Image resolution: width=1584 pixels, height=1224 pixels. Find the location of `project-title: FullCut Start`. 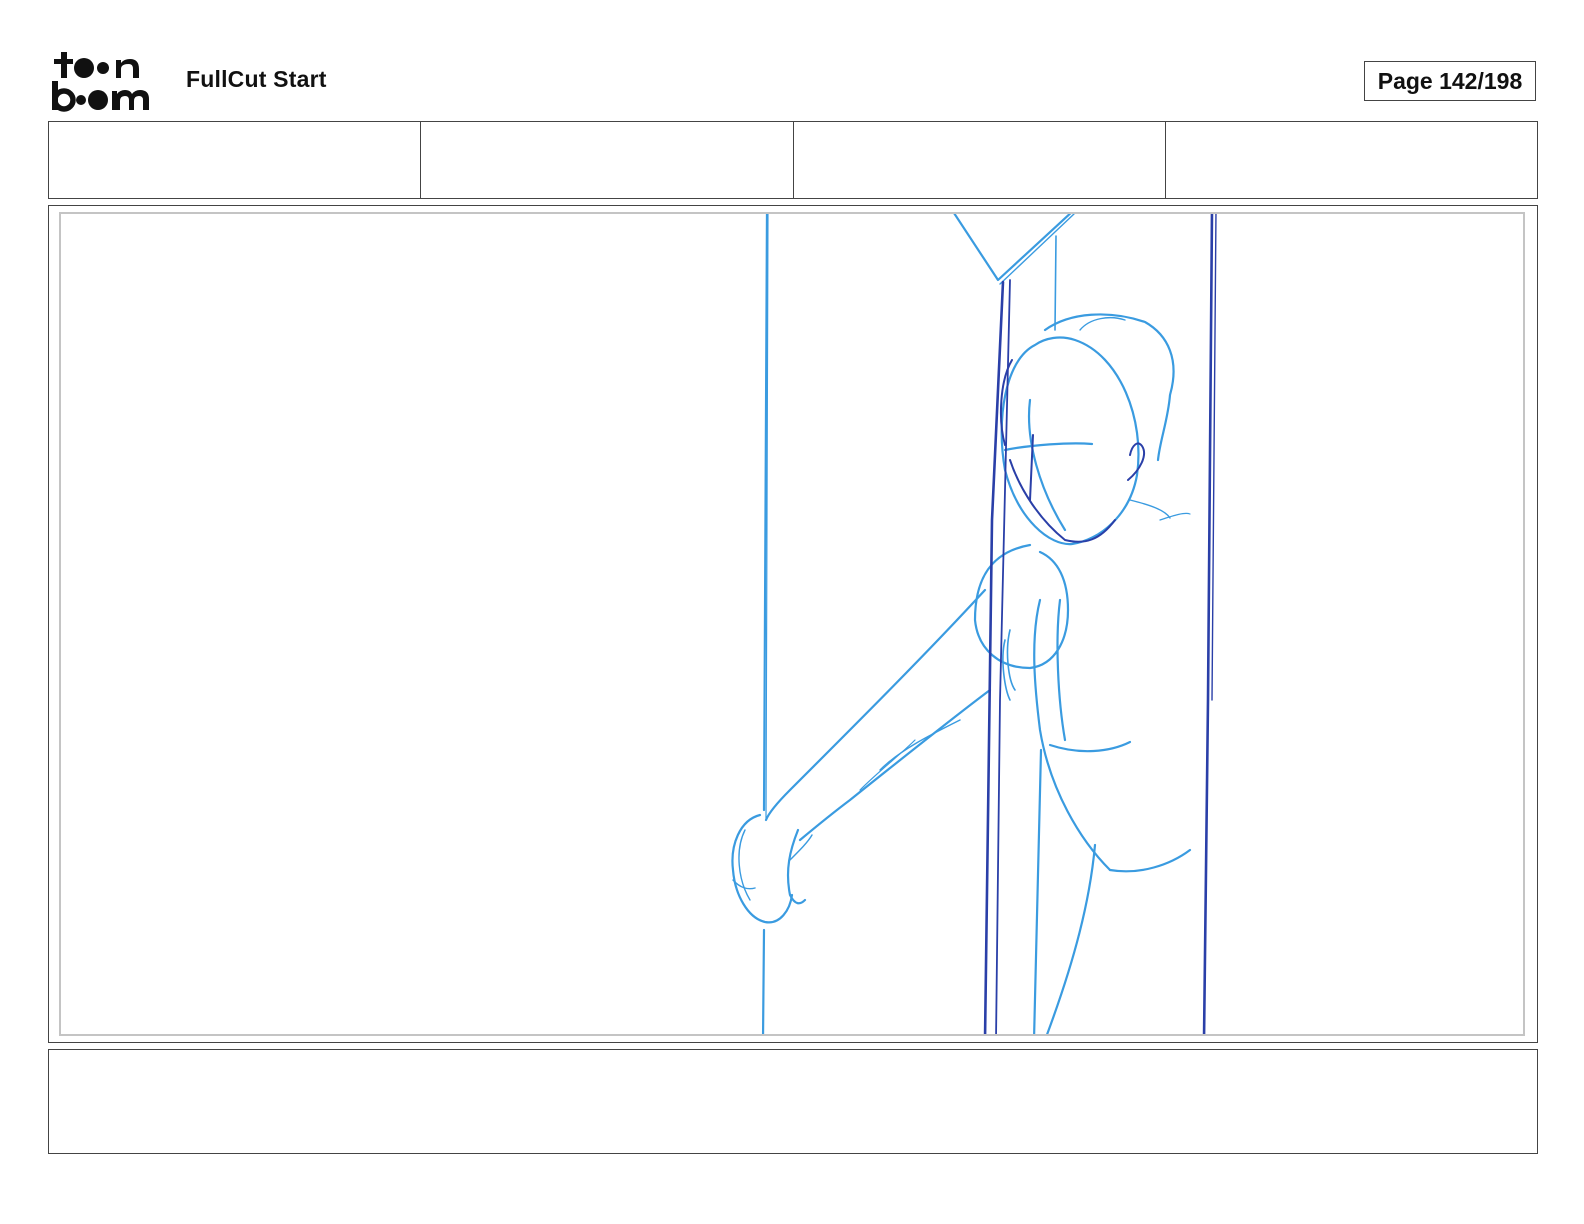

project-title: FullCut Start is located at coordinates (256, 79).